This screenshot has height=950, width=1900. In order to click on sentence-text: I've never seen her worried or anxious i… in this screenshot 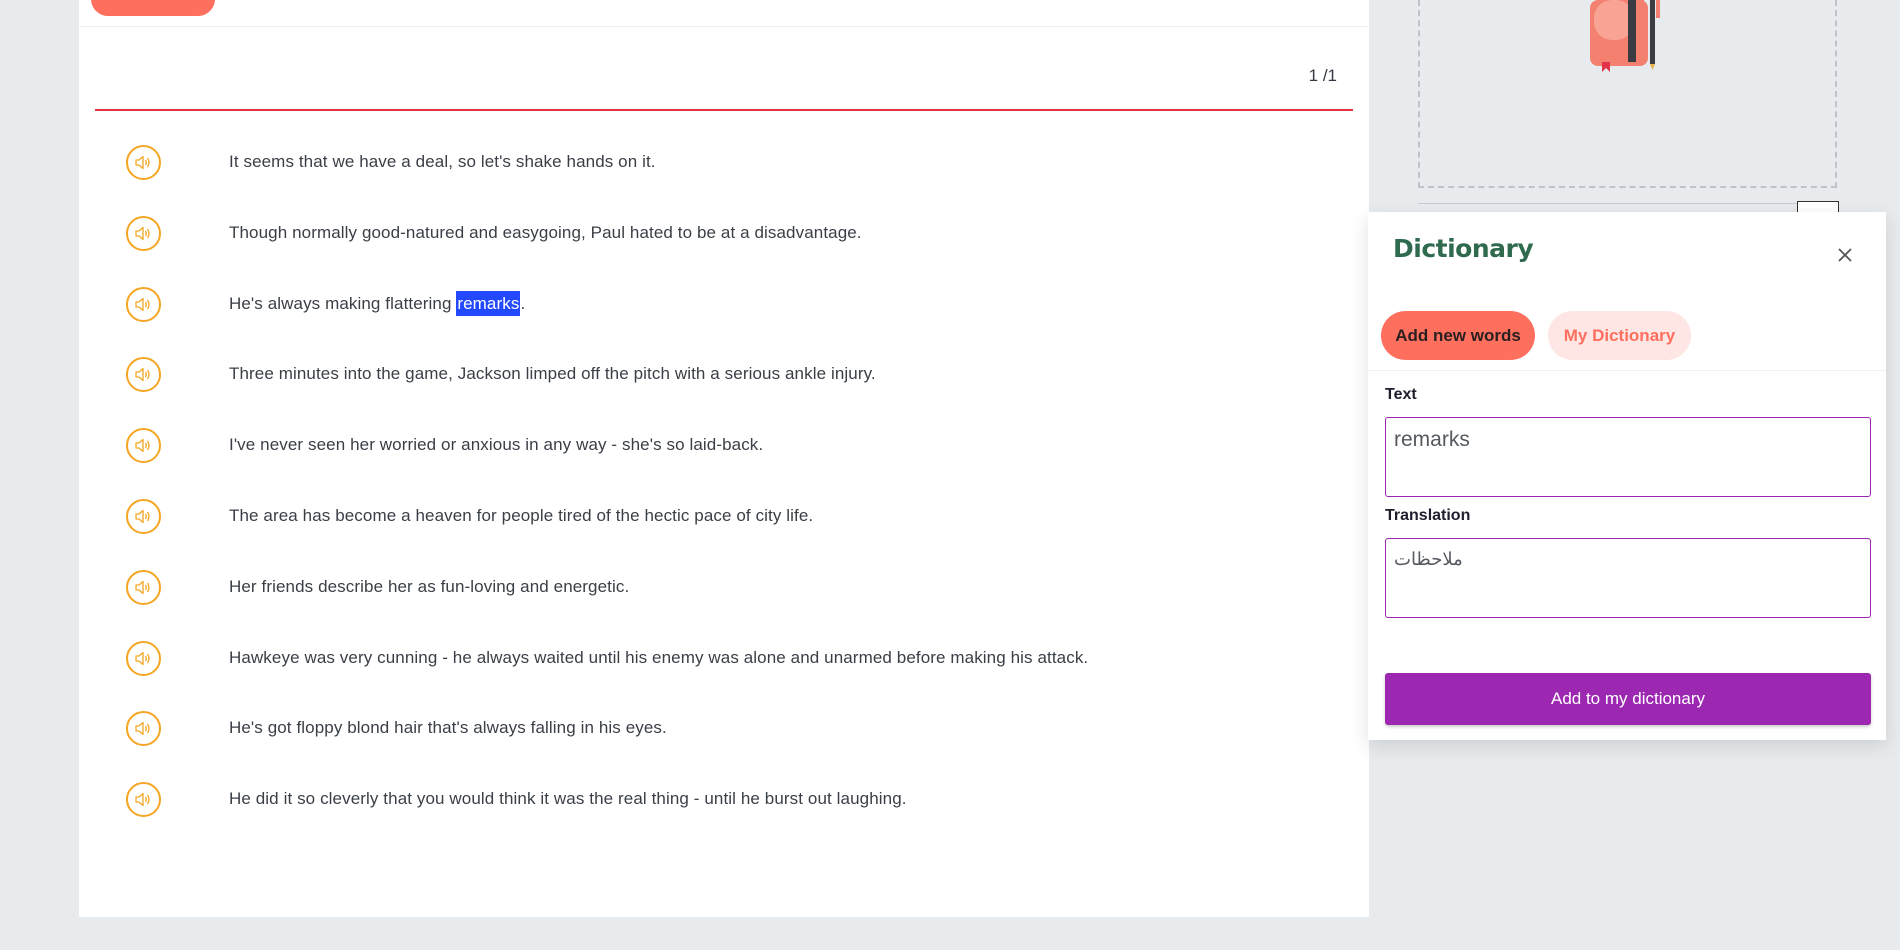, I will do `click(496, 445)`.